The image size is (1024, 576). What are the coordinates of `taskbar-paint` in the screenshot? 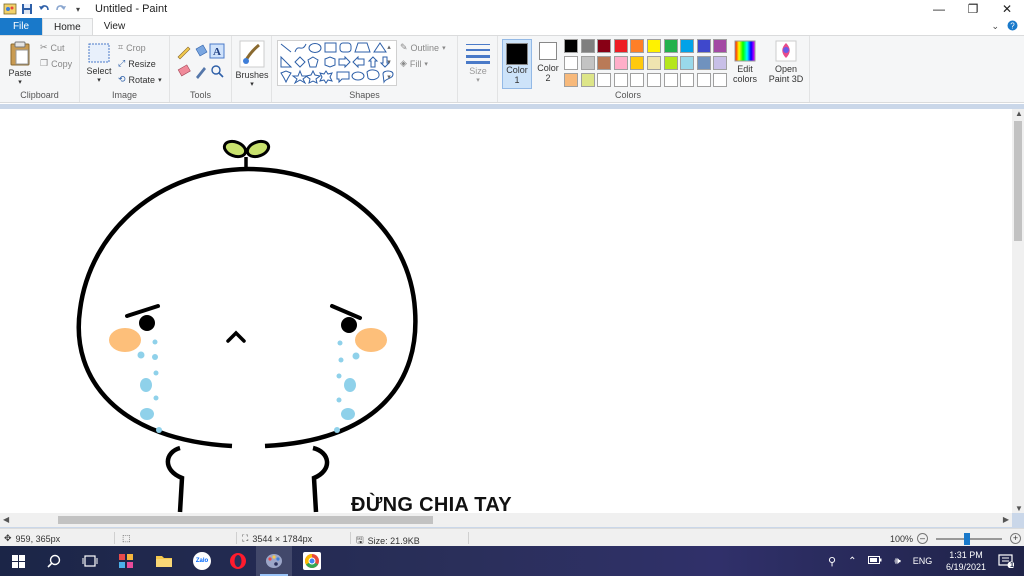 It's located at (274, 561).